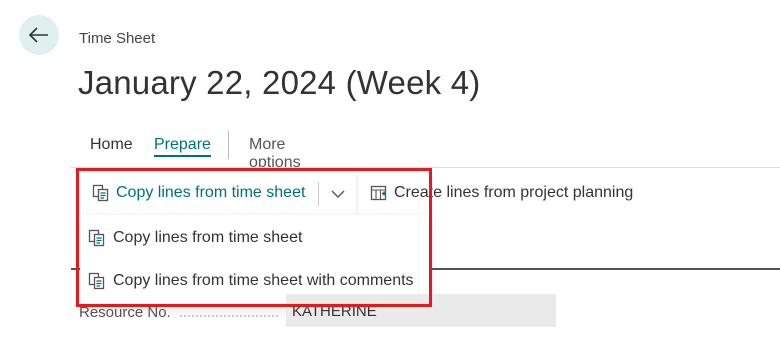 The image size is (780, 353). I want to click on arrow-left-icon, so click(39, 35).